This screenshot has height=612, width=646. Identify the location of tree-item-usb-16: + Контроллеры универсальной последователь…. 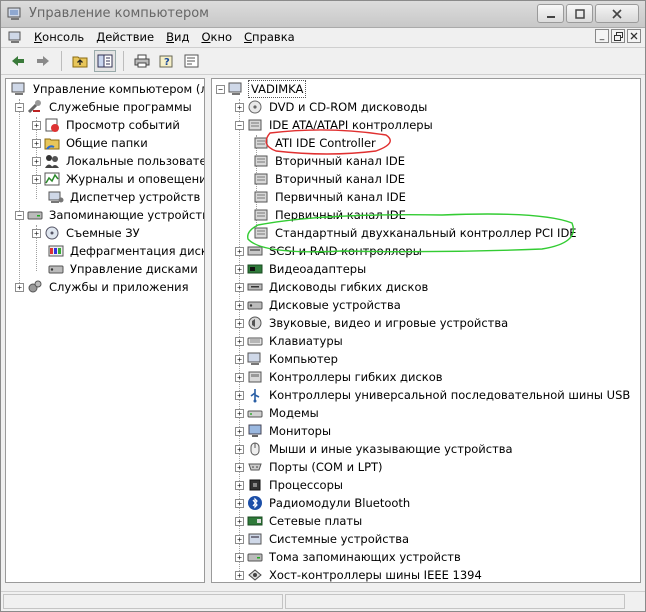
(433, 395).